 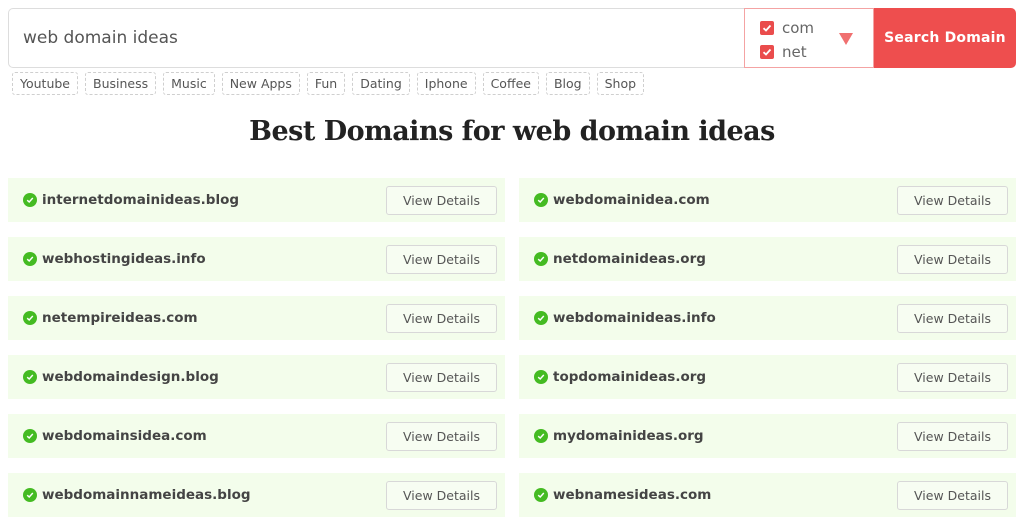 What do you see at coordinates (643, 131) in the screenshot?
I see `title-query: web domain ideas` at bounding box center [643, 131].